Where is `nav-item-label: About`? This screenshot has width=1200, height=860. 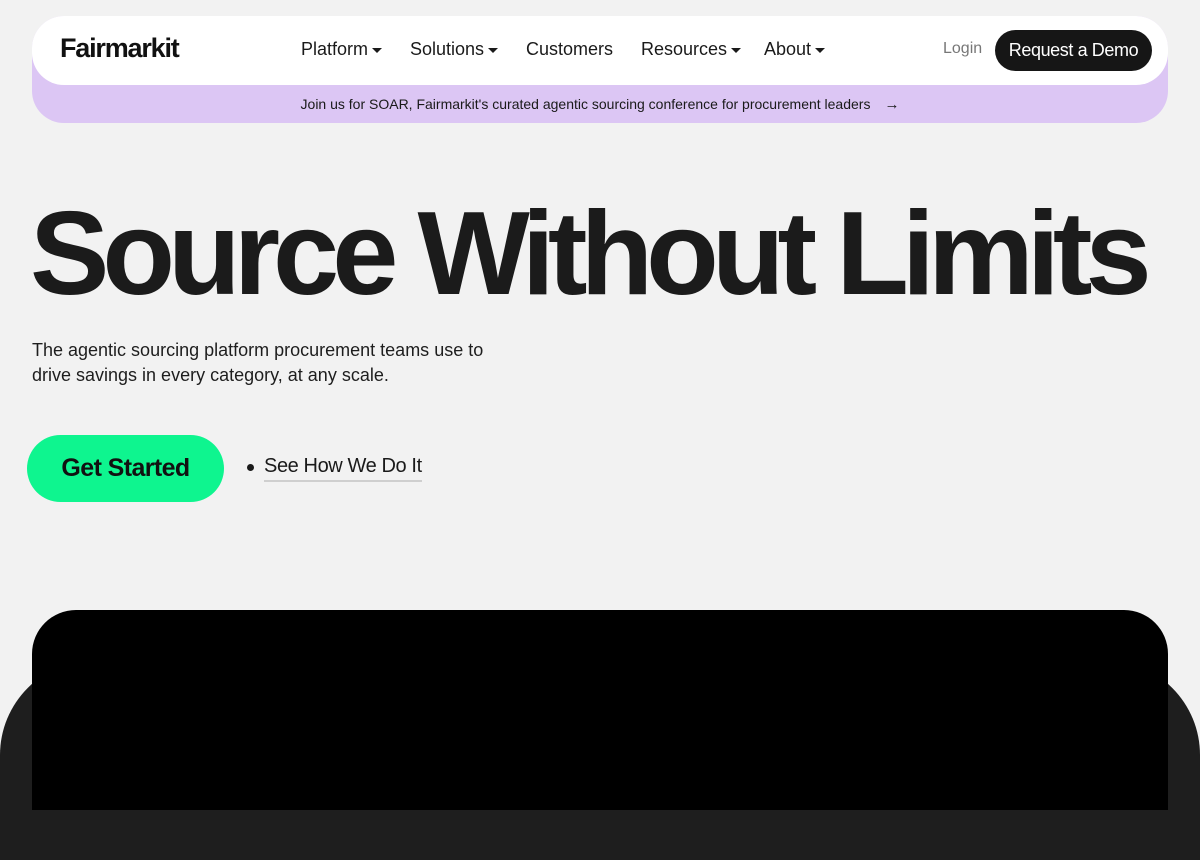 nav-item-label: About is located at coordinates (788, 49).